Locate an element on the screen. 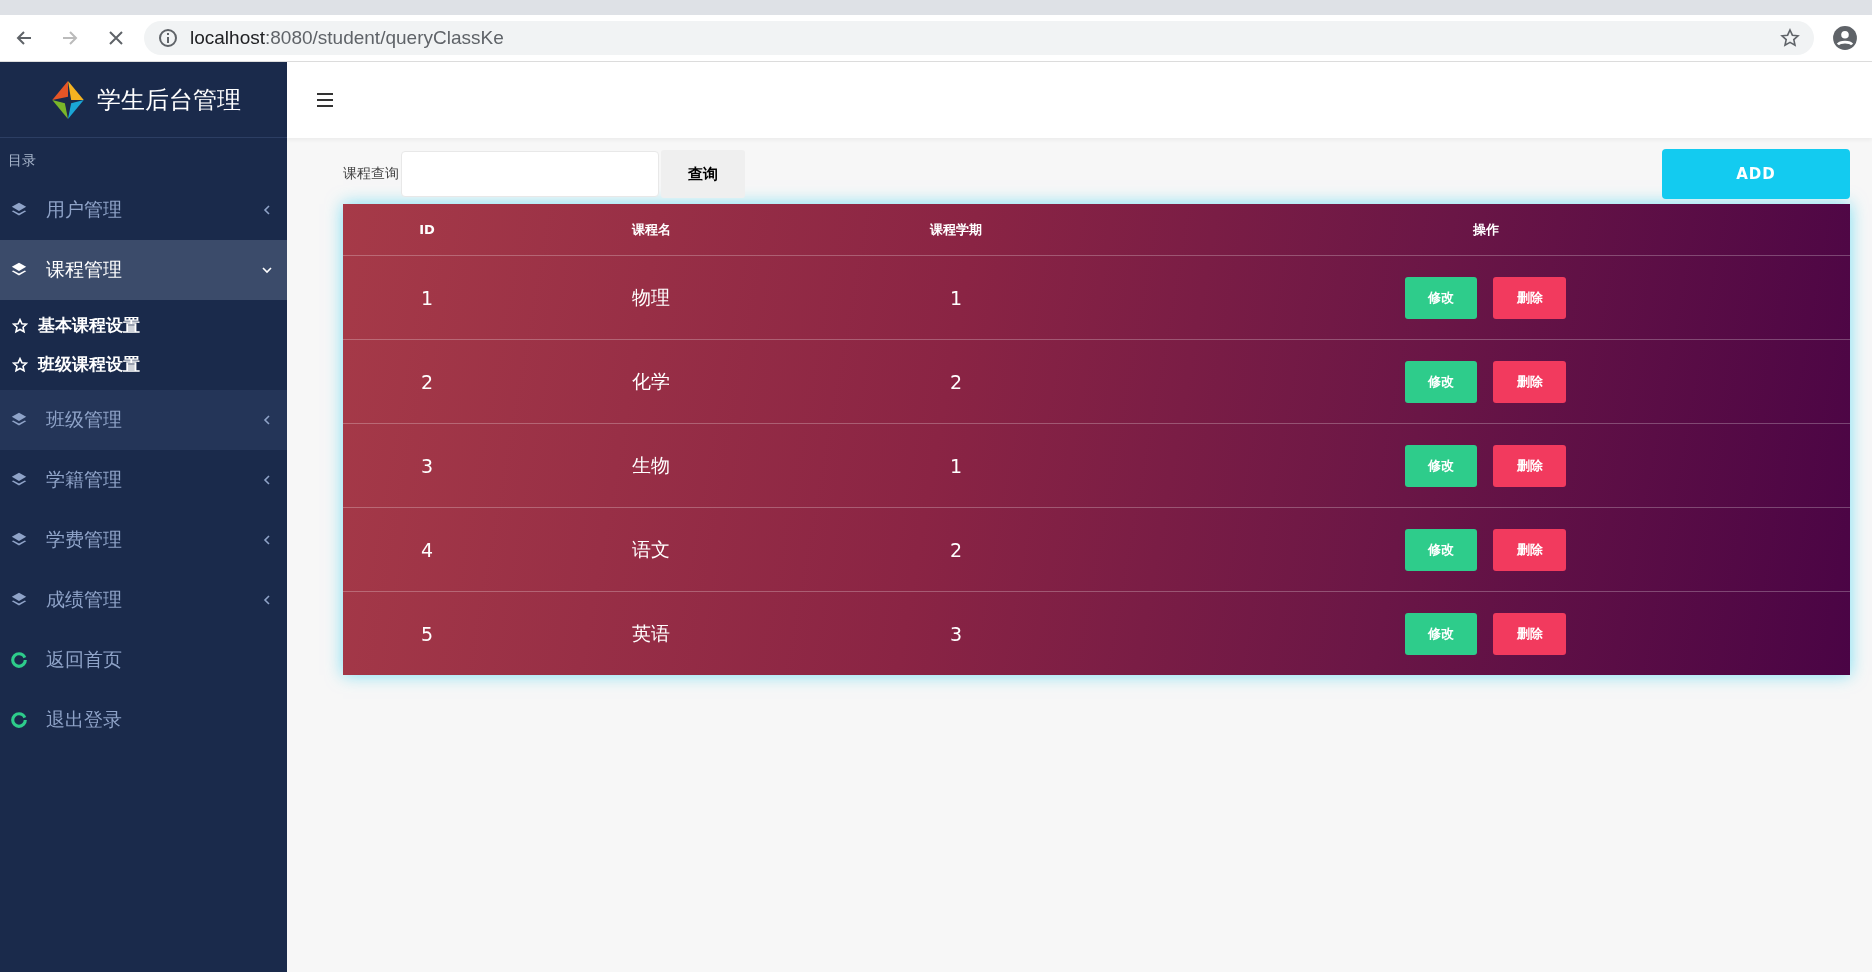 The image size is (1872, 972). table-cell-text: 语文 is located at coordinates (651, 549).